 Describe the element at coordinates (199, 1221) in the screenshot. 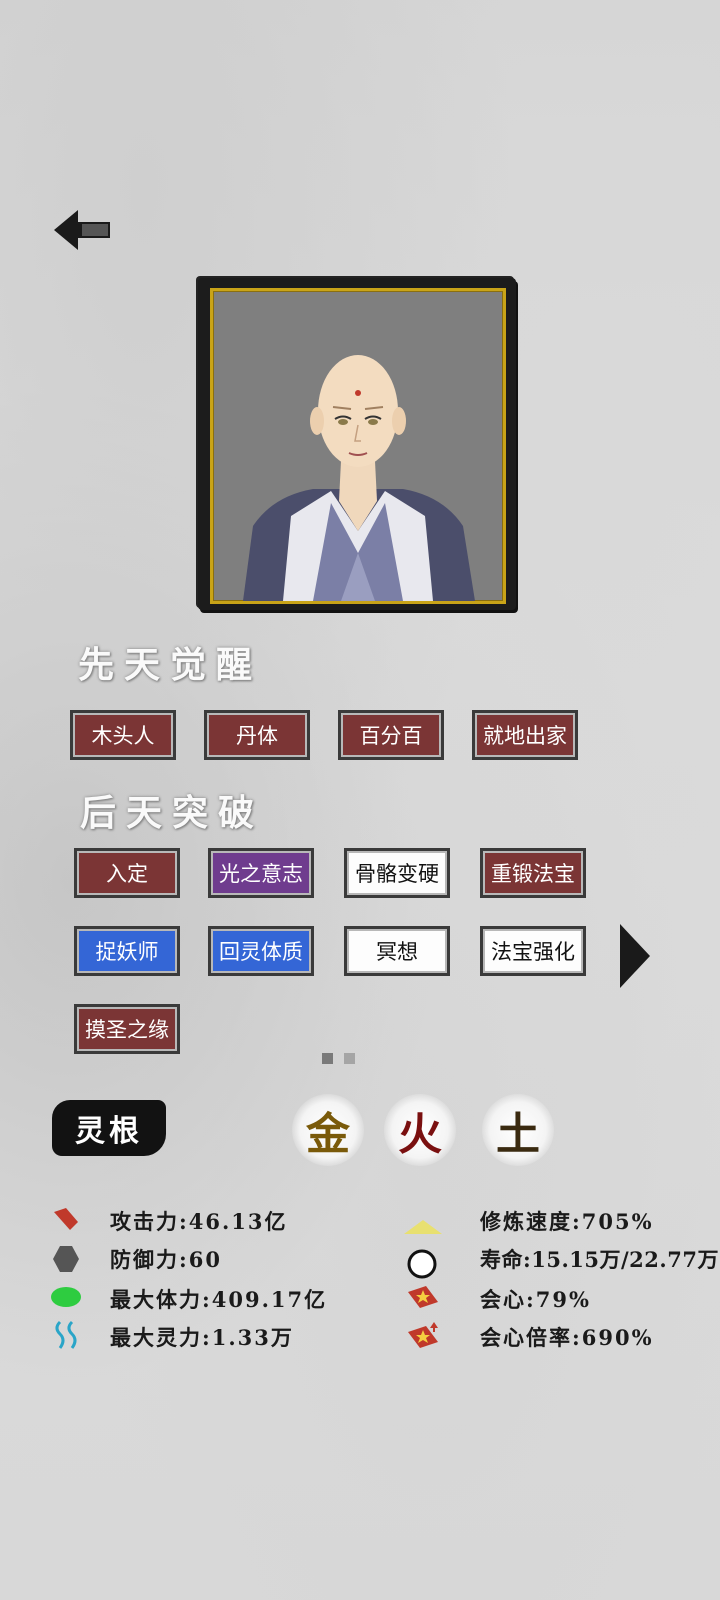

I see `stat-attack: 攻击力:46.13亿` at that location.